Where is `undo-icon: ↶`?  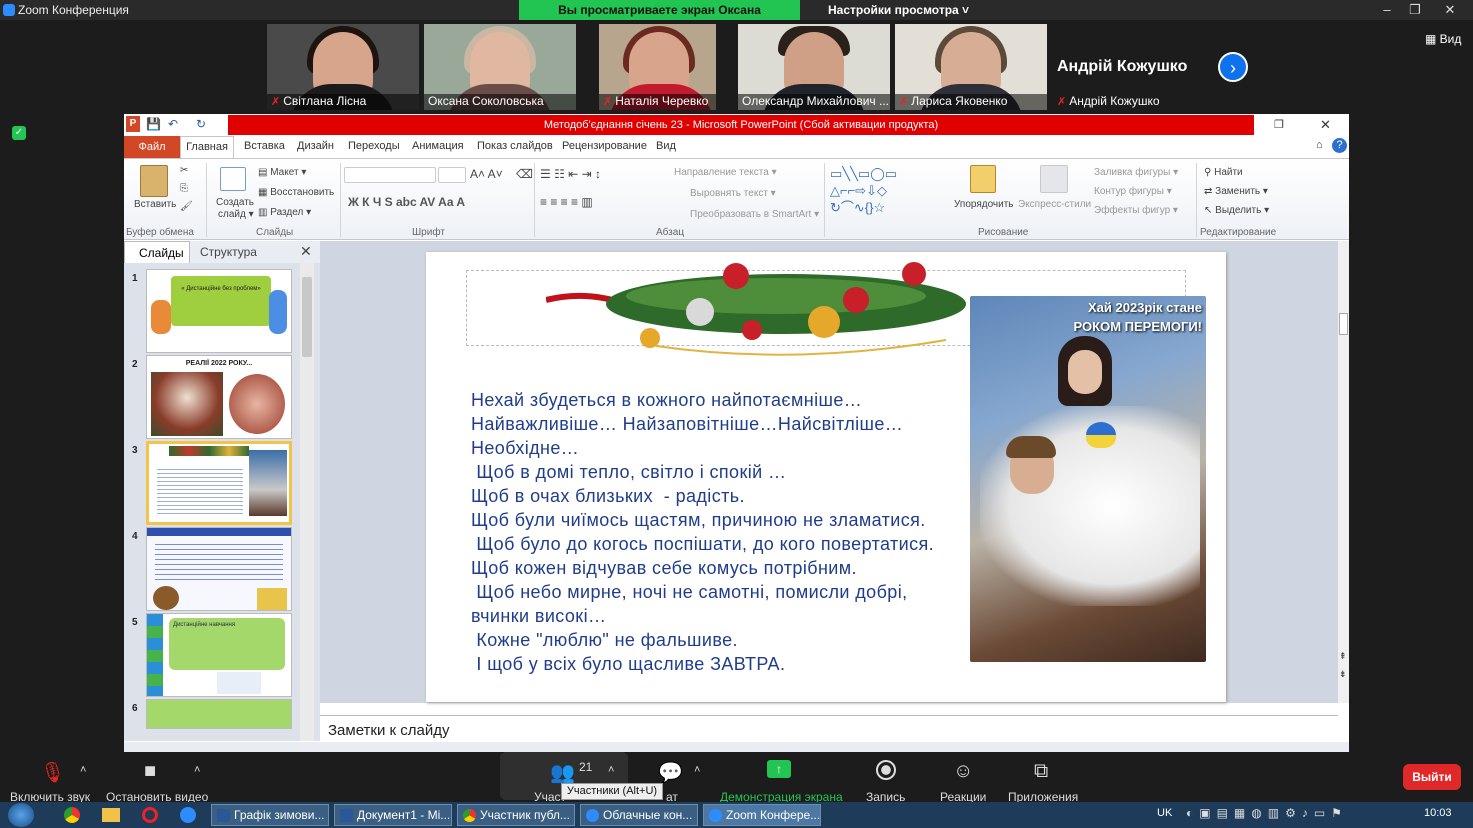
undo-icon: ↶ is located at coordinates (173, 124).